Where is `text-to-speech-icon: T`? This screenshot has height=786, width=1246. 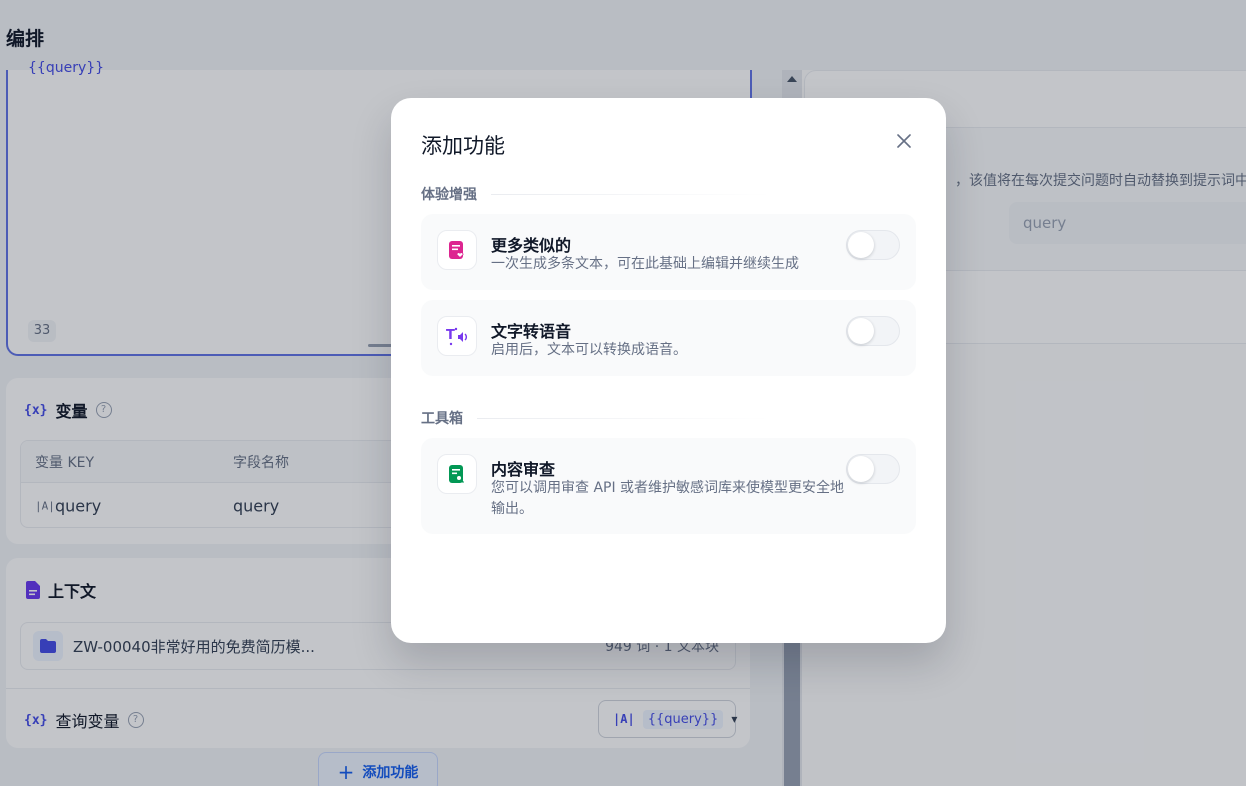
text-to-speech-icon: T is located at coordinates (457, 336).